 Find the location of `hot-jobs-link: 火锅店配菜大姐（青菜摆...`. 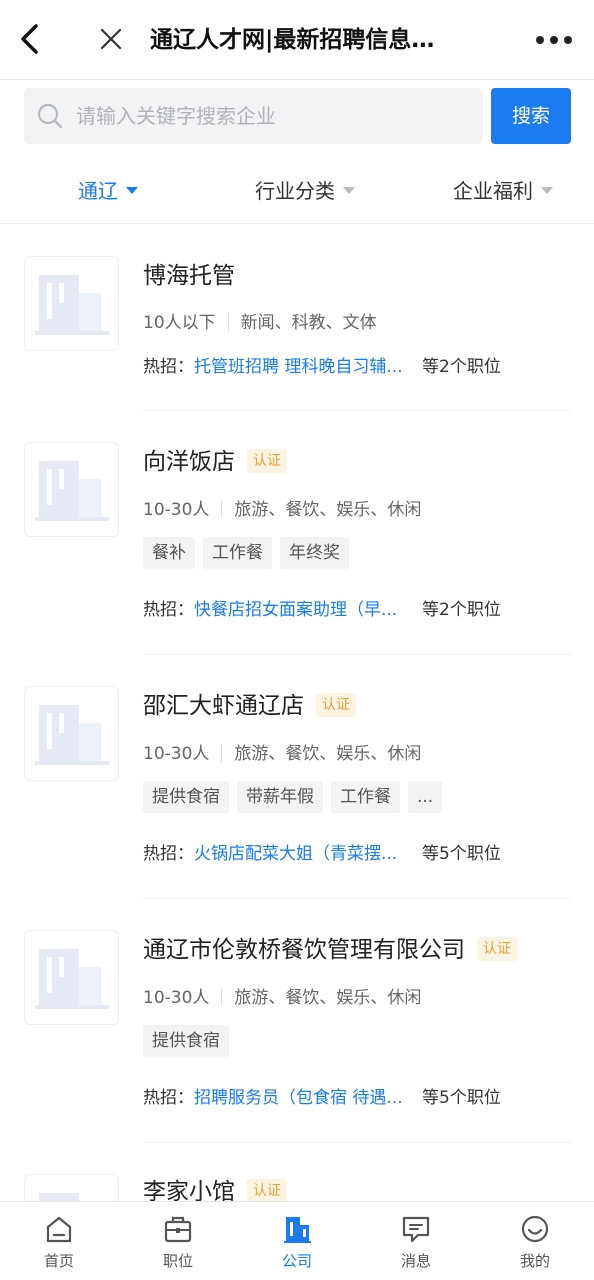

hot-jobs-link: 火锅店配菜大姐（青菜摆... is located at coordinates (303, 854).